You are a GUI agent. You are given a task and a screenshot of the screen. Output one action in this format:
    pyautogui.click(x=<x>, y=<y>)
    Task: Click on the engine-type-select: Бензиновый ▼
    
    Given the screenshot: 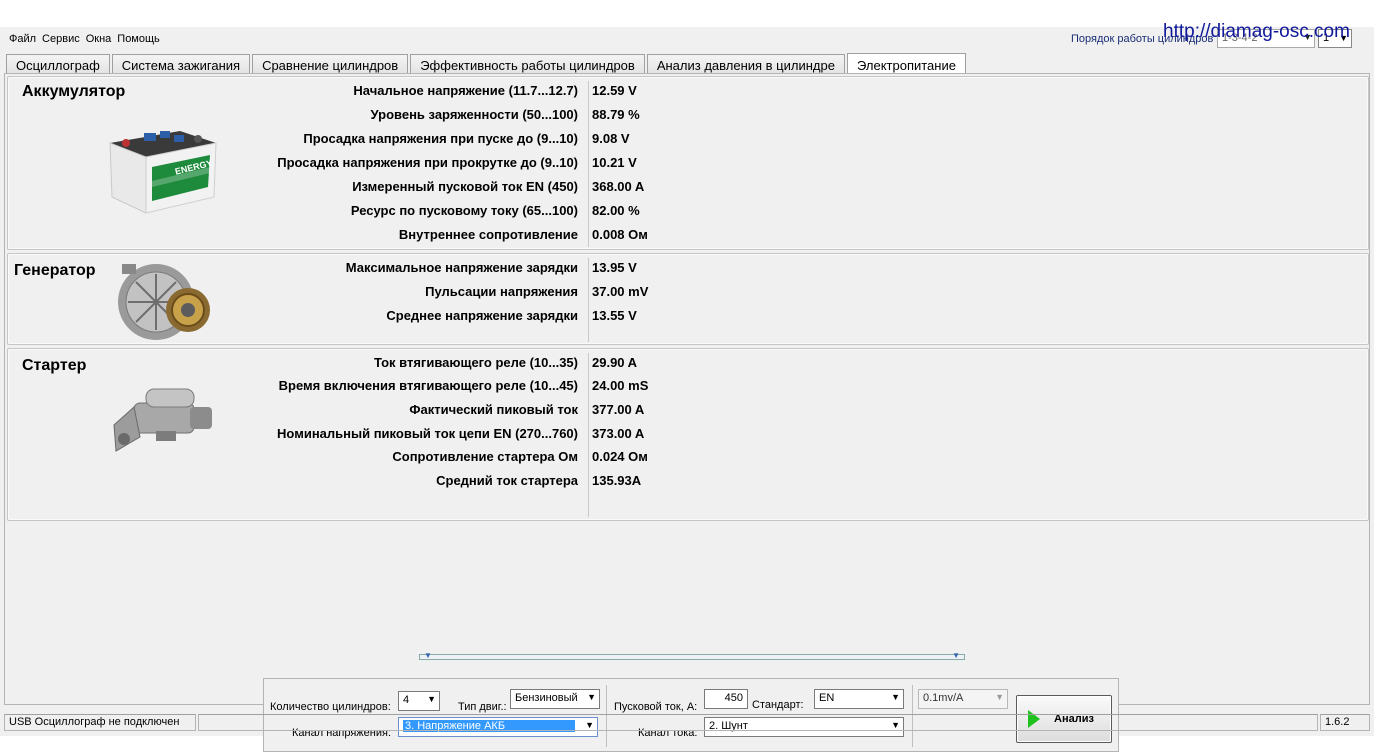 What is the action you would take?
    pyautogui.click(x=555, y=699)
    